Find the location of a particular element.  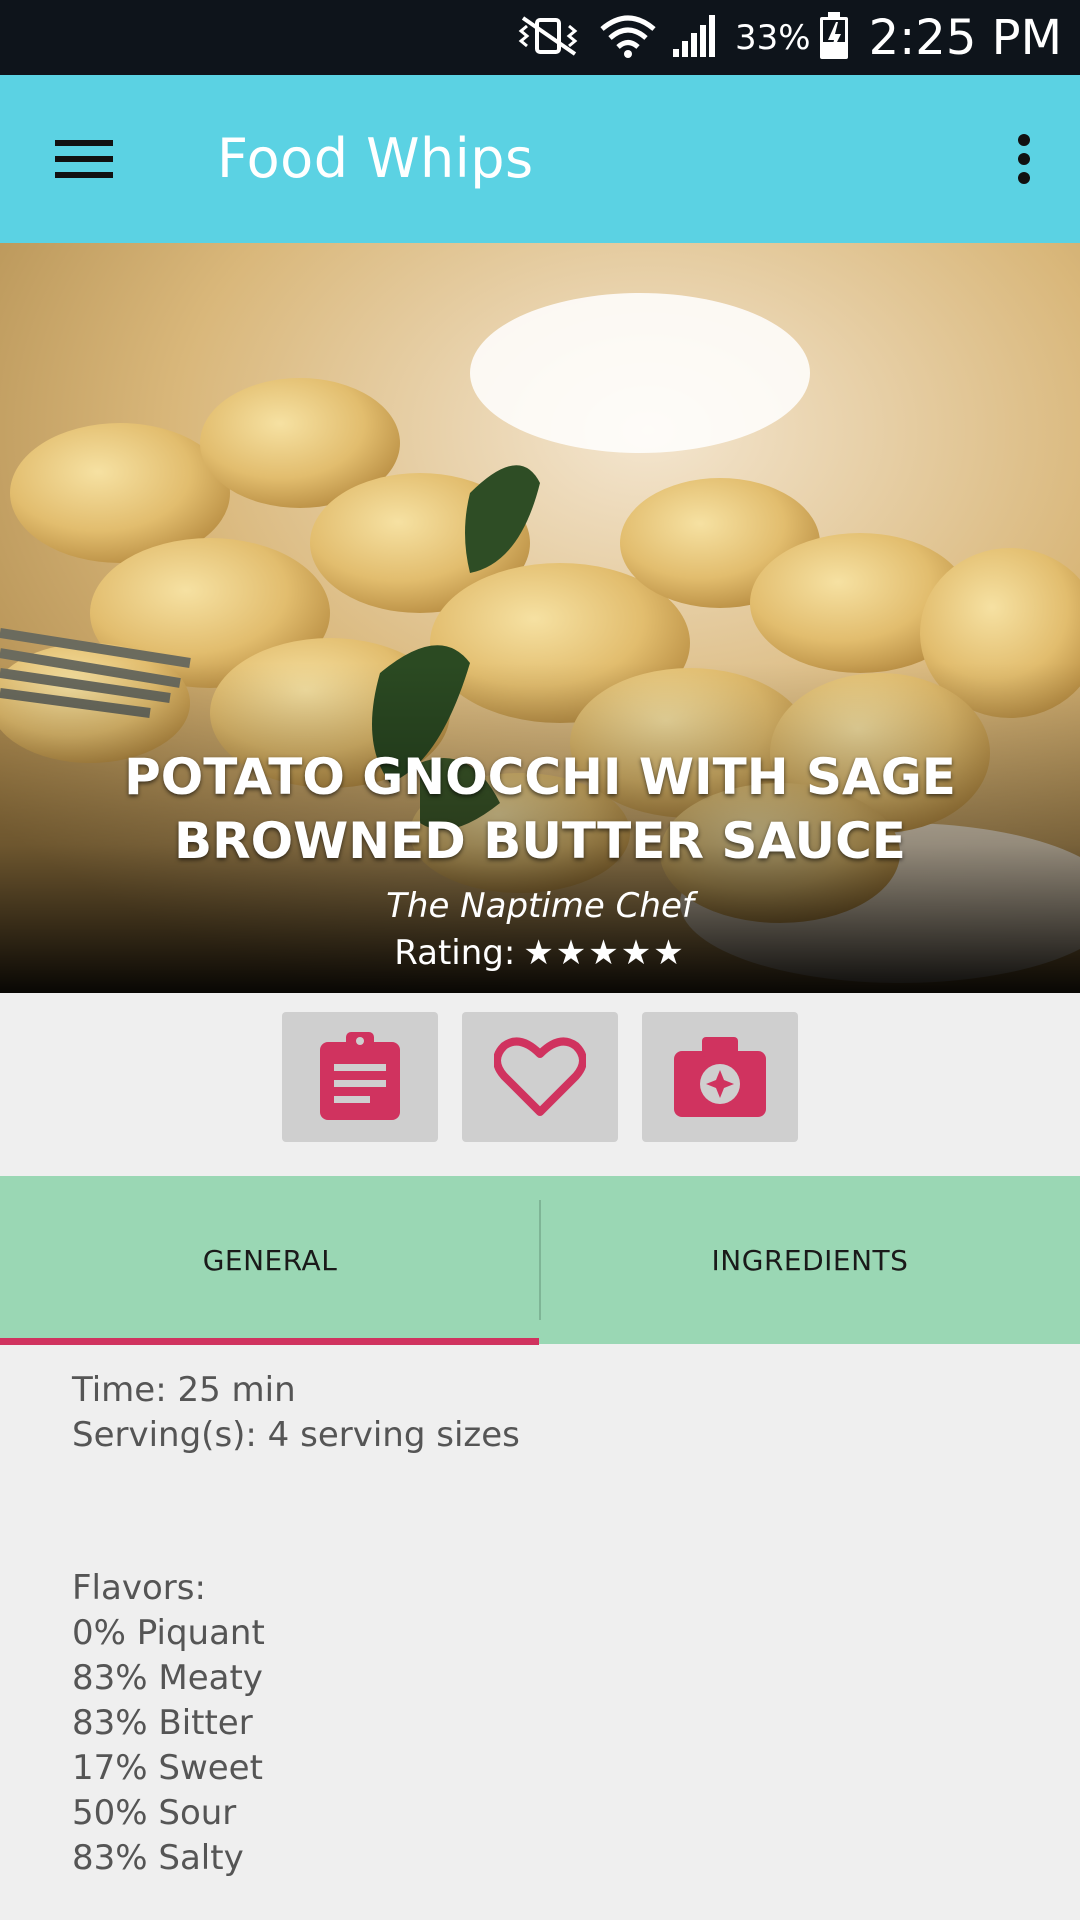

notes-button is located at coordinates (360, 1077).